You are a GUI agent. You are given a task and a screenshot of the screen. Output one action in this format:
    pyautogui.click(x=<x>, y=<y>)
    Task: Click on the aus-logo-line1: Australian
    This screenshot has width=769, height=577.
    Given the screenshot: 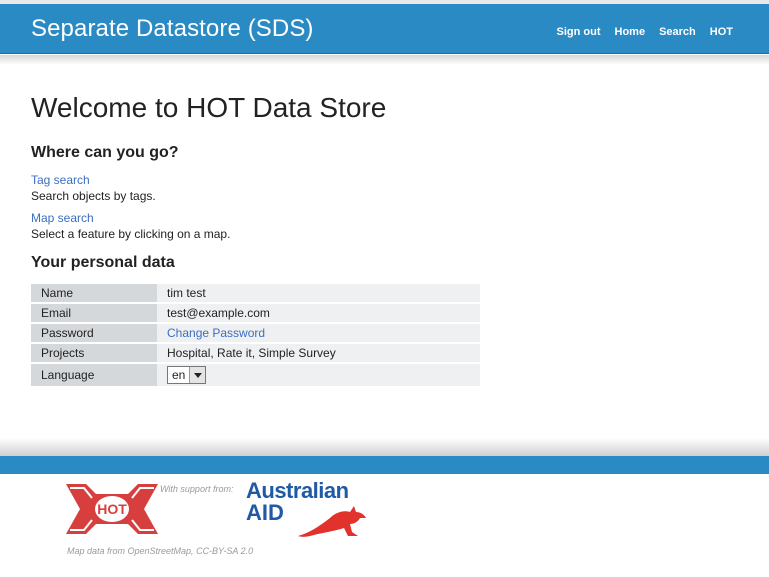 What is the action you would take?
    pyautogui.click(x=297, y=490)
    